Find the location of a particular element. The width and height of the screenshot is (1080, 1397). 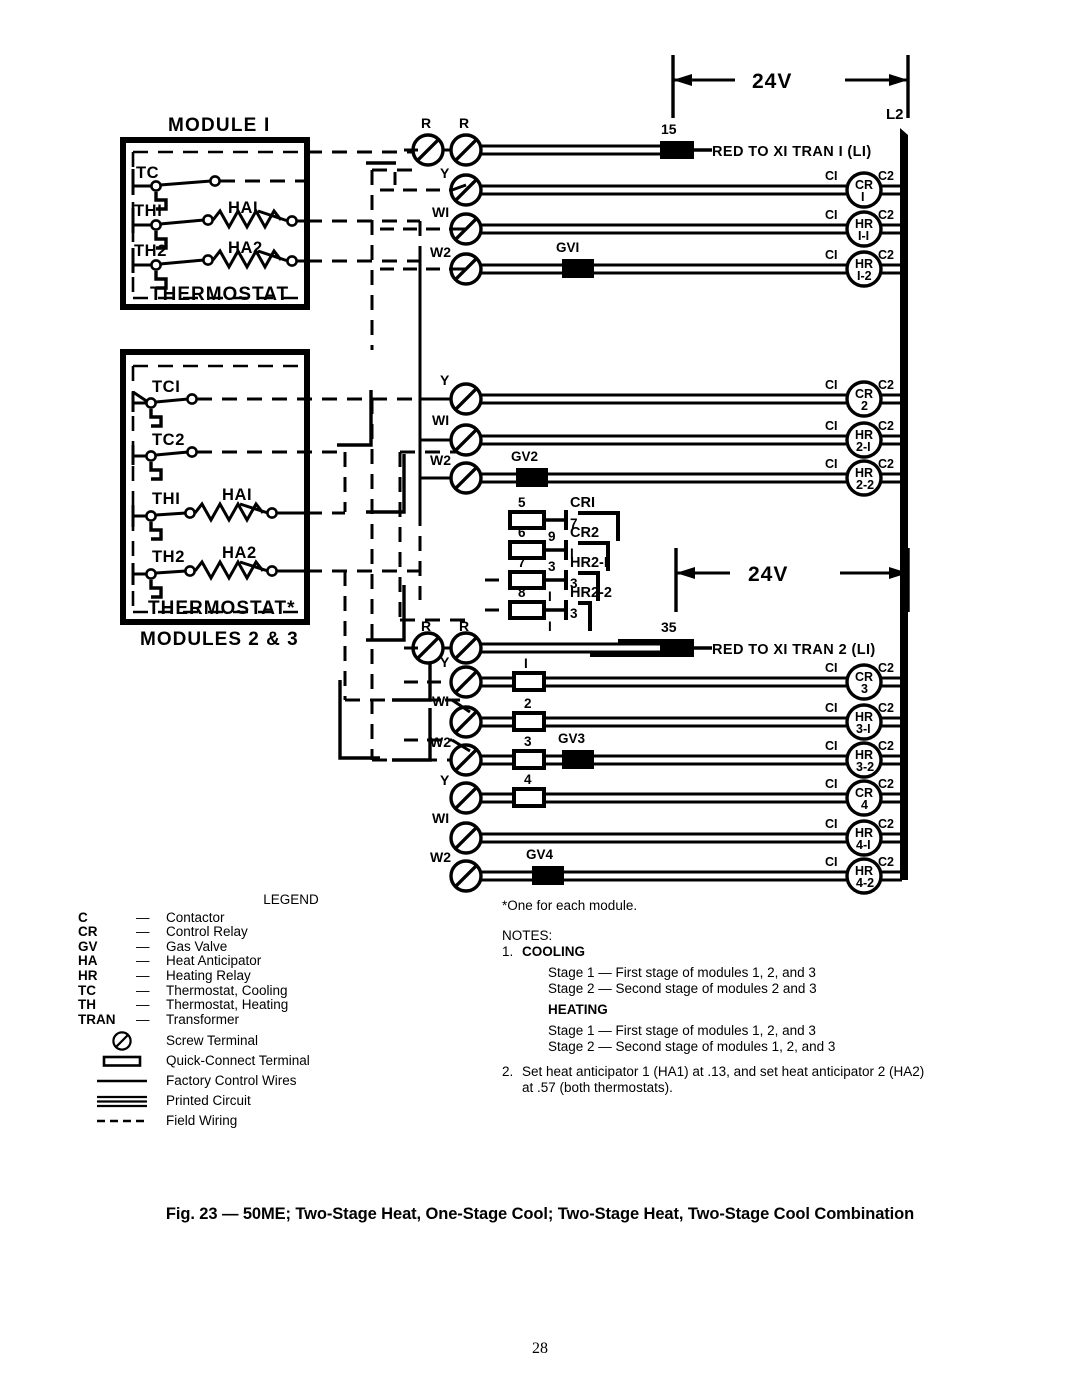

coil-sub: 4-2 is located at coordinates (865, 883).